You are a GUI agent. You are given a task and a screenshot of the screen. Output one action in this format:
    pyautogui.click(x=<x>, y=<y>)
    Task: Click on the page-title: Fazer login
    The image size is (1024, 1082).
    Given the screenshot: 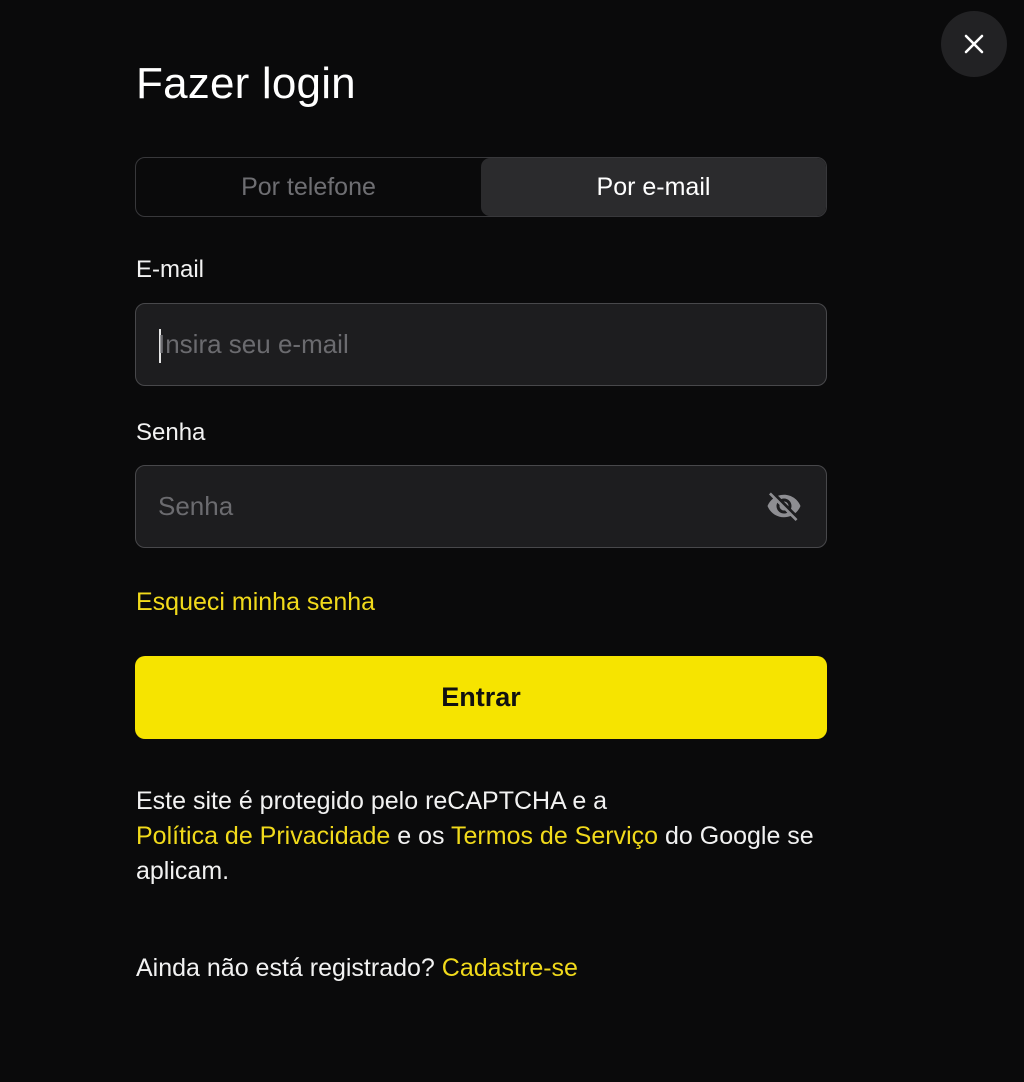 What is the action you would take?
    pyautogui.click(x=246, y=83)
    